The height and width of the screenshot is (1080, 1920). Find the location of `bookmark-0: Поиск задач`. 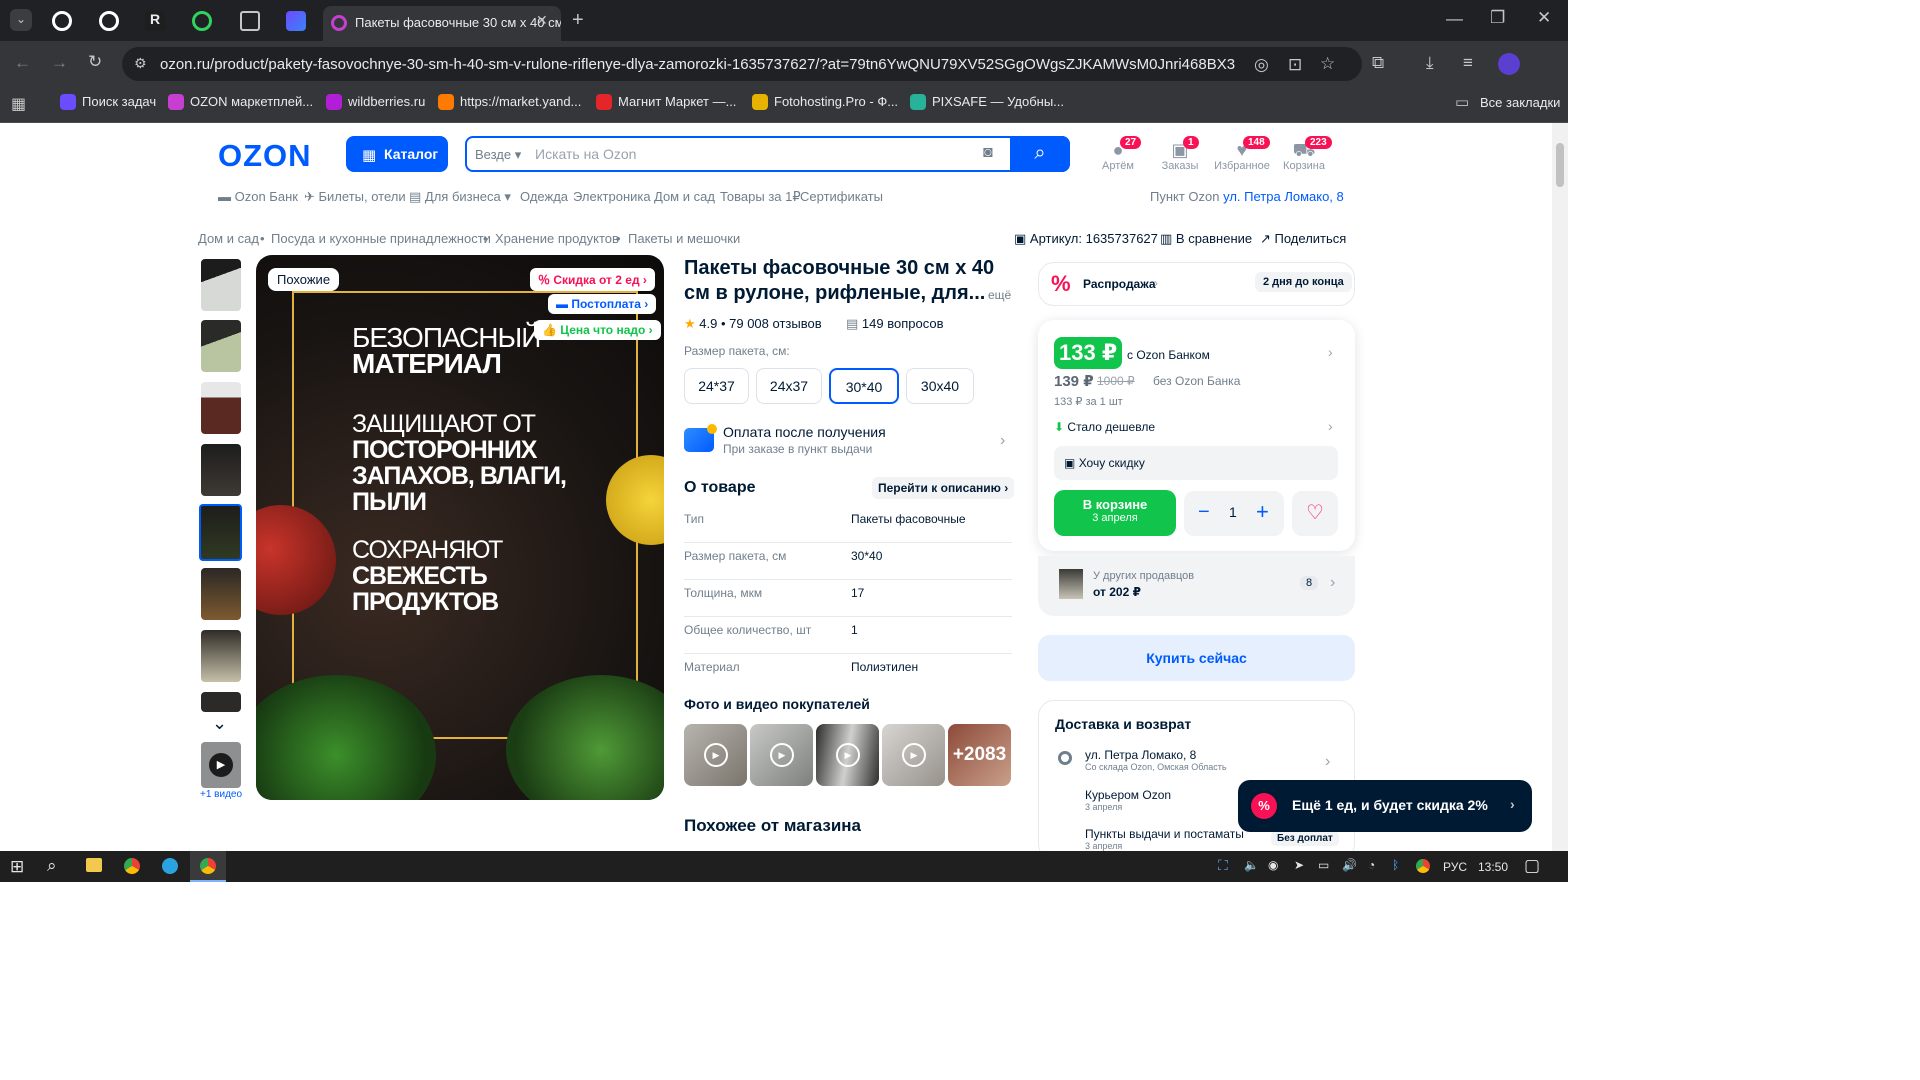

bookmark-0: Поиск задач is located at coordinates (108, 102).